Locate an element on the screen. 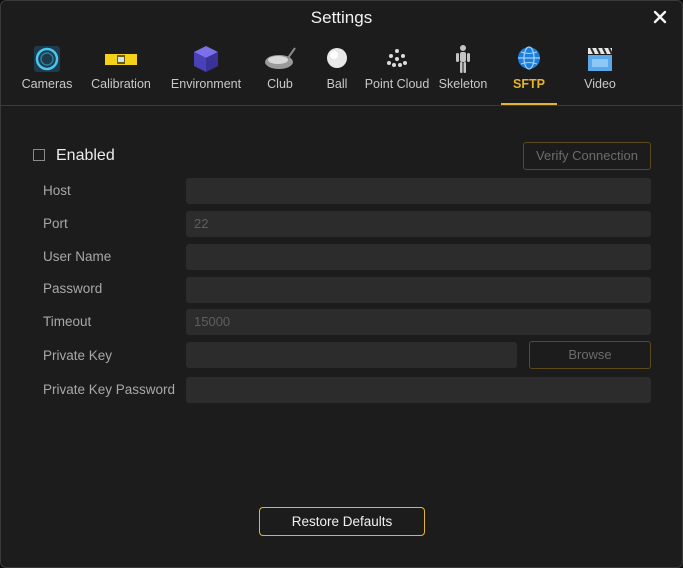 The width and height of the screenshot is (683, 568). host-label: Host is located at coordinates (57, 190).